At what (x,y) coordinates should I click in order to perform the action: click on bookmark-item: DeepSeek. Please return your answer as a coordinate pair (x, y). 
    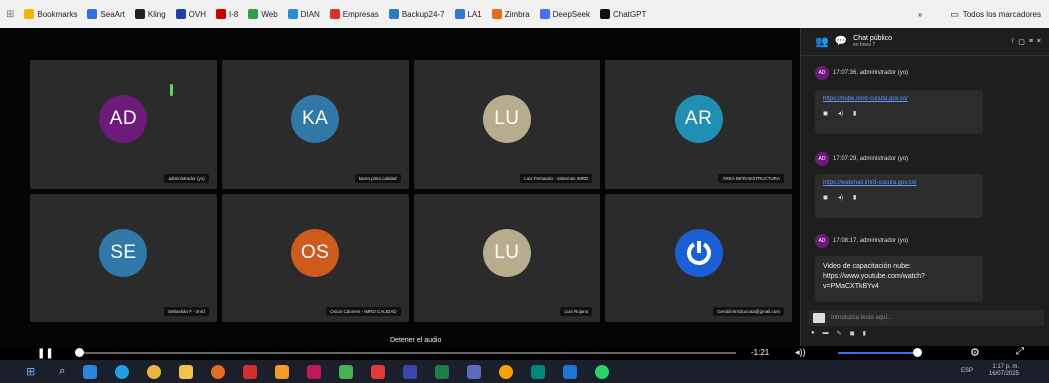
    Looking at the image, I should click on (564, 14).